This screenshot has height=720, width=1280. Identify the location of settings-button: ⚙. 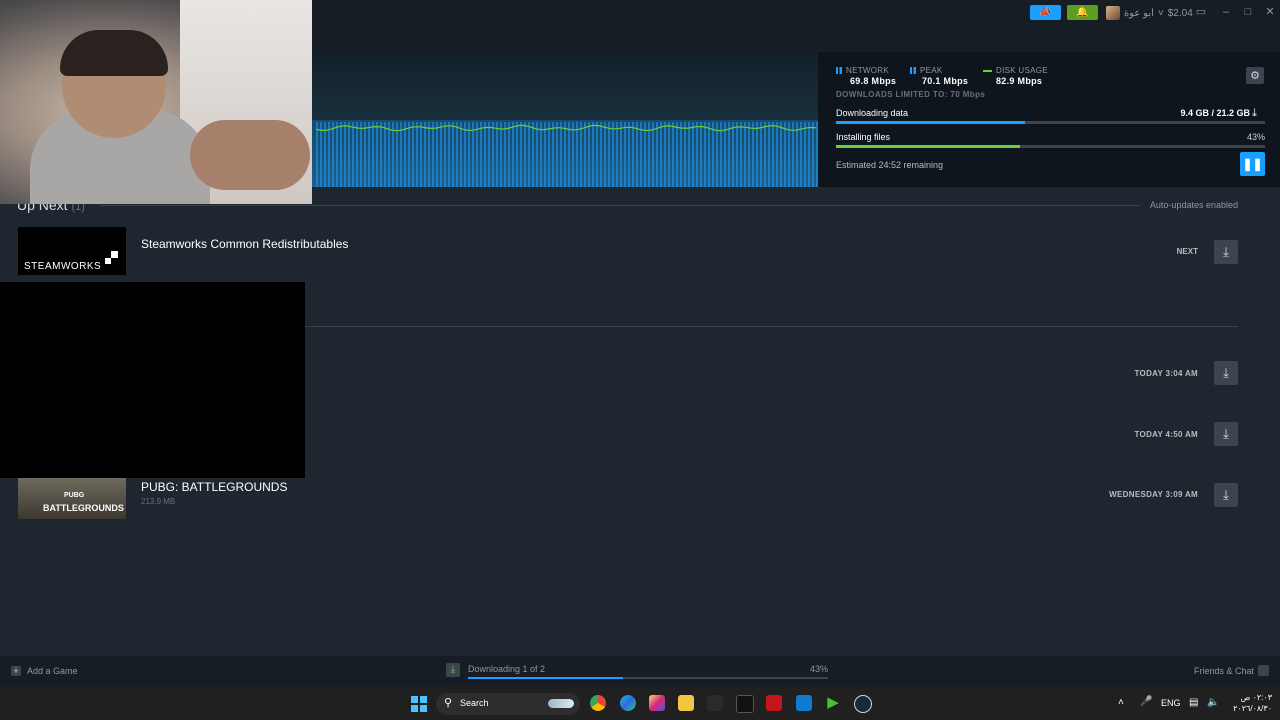
(1255, 75).